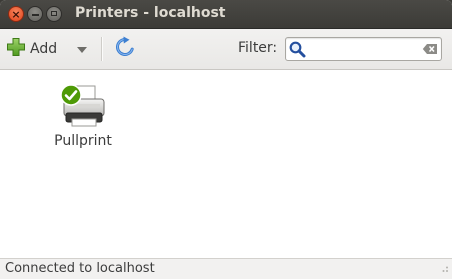 This screenshot has height=279, width=452. What do you see at coordinates (83, 118) in the screenshot?
I see `printer-item-pullprint: Pullprint` at bounding box center [83, 118].